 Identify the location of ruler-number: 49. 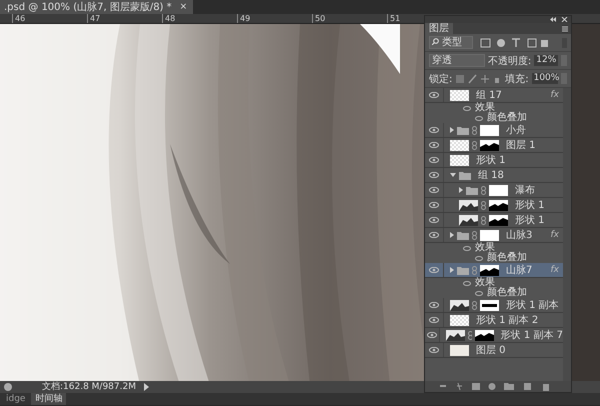
(274, 18).